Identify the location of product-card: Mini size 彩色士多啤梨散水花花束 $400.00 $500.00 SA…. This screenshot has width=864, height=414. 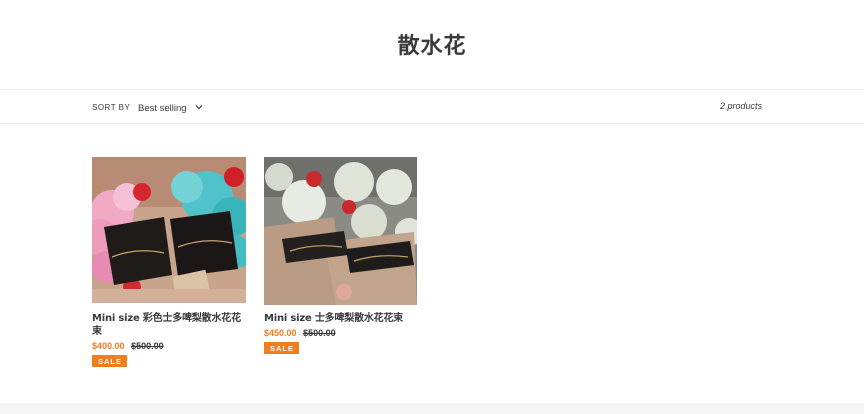
(169, 263).